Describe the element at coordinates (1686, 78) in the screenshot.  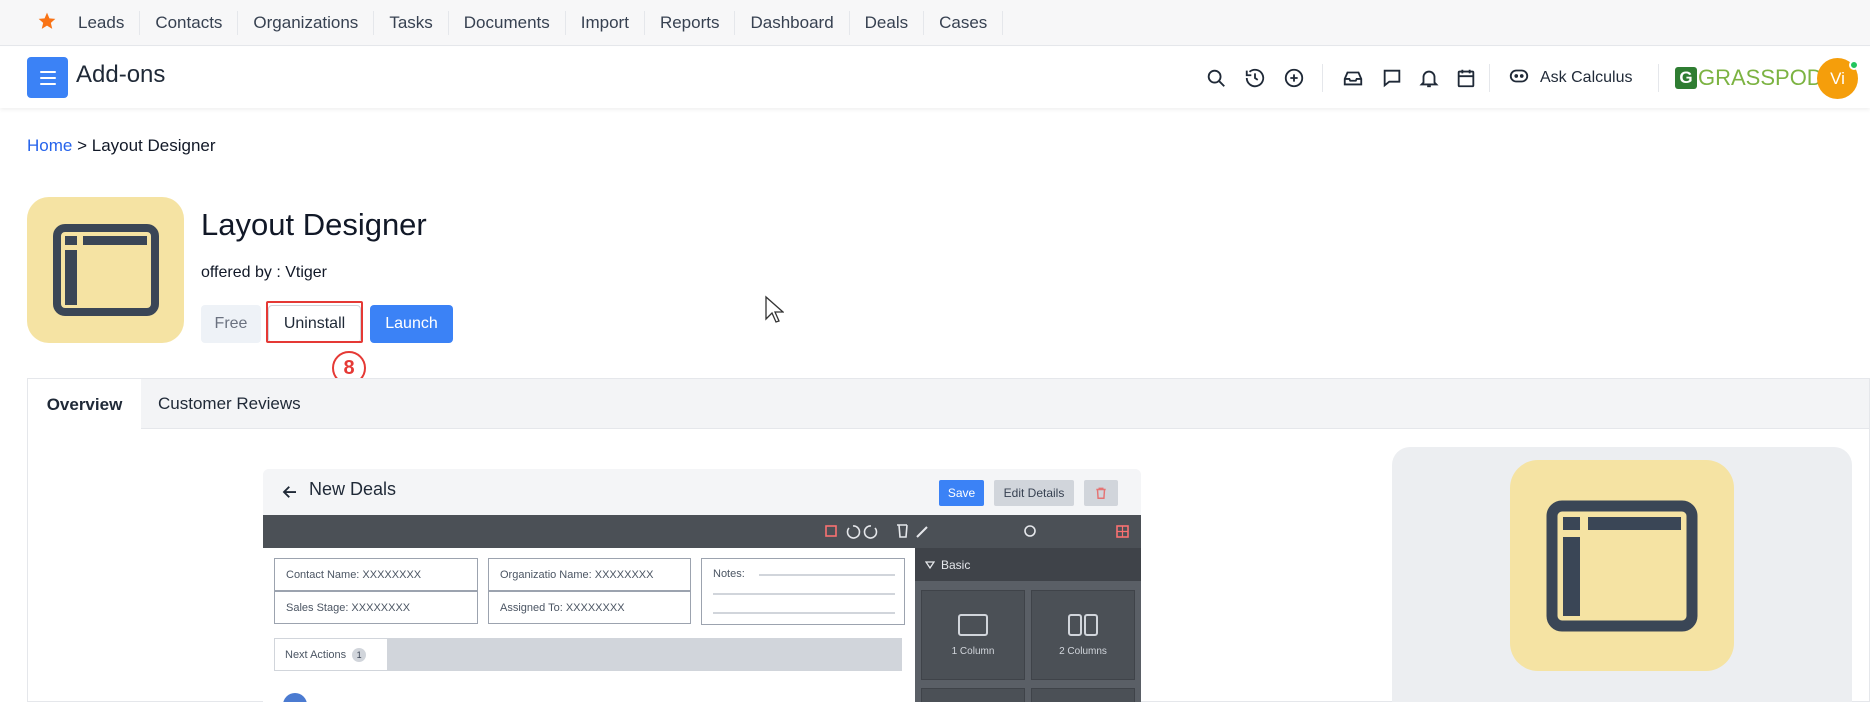
I see `brand-mark-icon: G` at that location.